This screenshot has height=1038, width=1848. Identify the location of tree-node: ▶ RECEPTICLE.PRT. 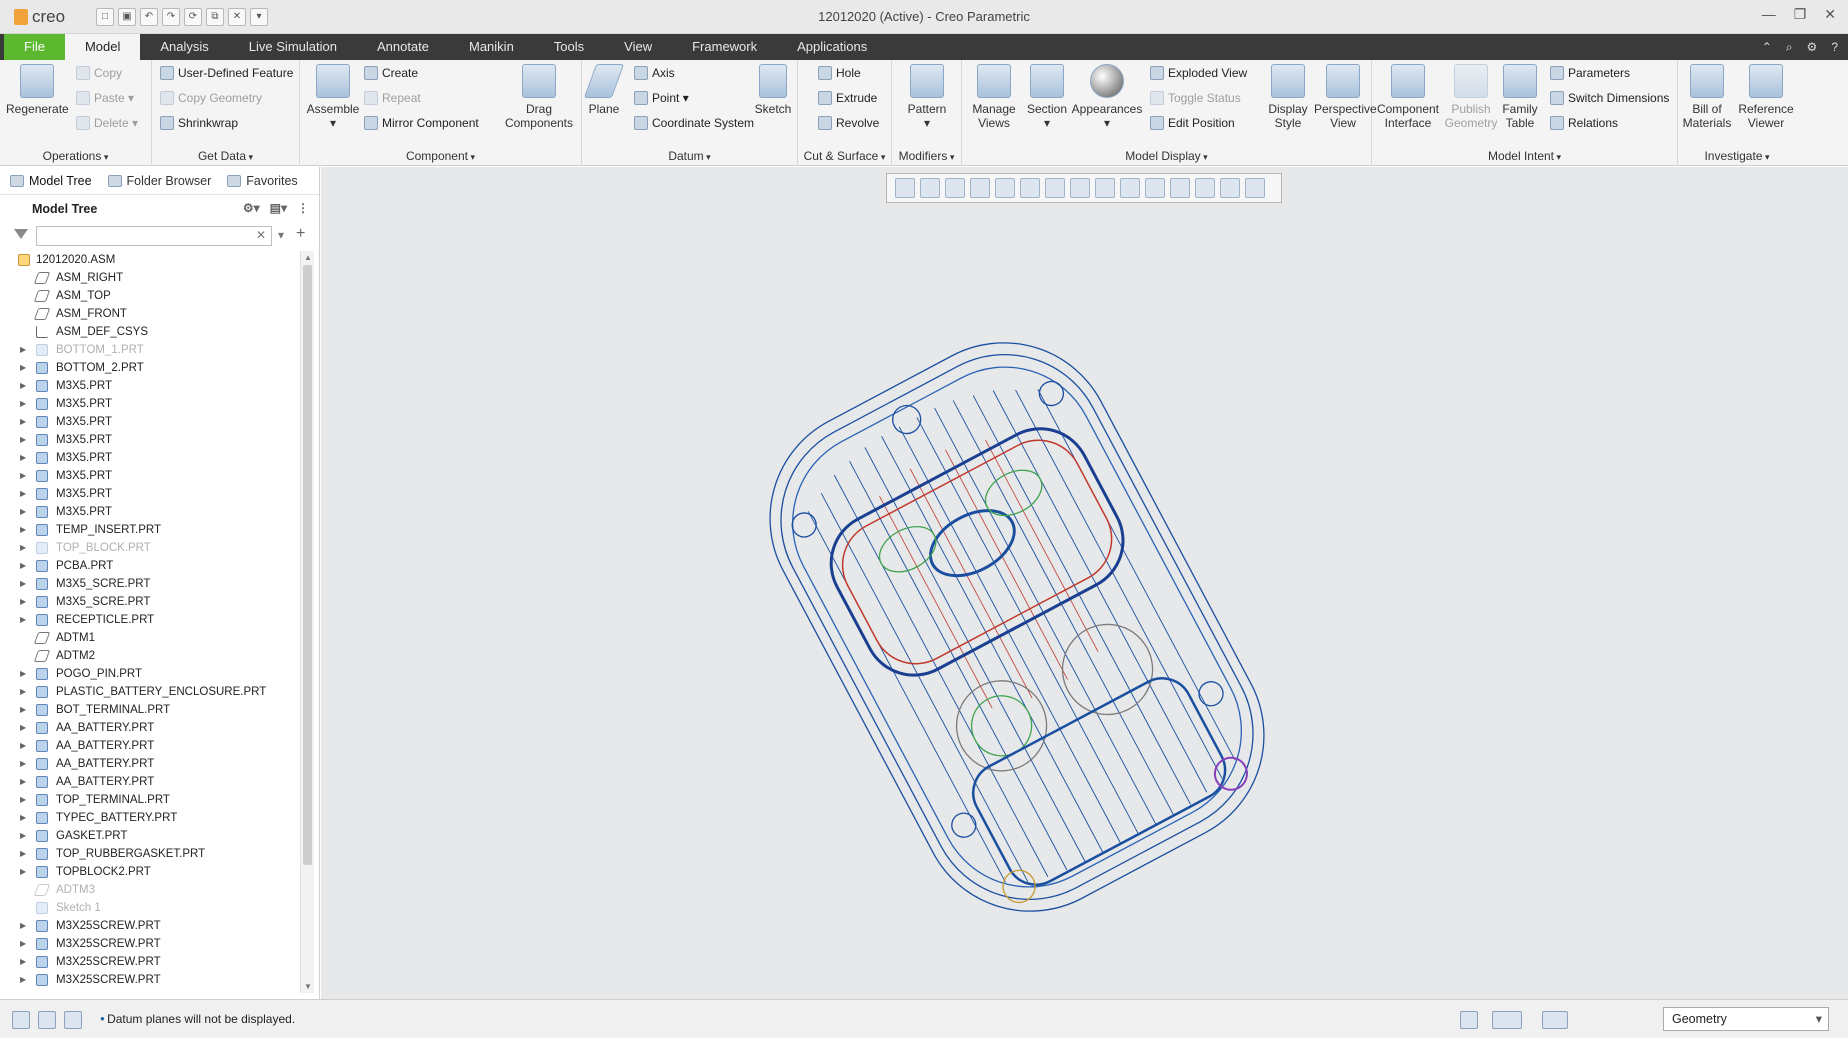
(150, 620).